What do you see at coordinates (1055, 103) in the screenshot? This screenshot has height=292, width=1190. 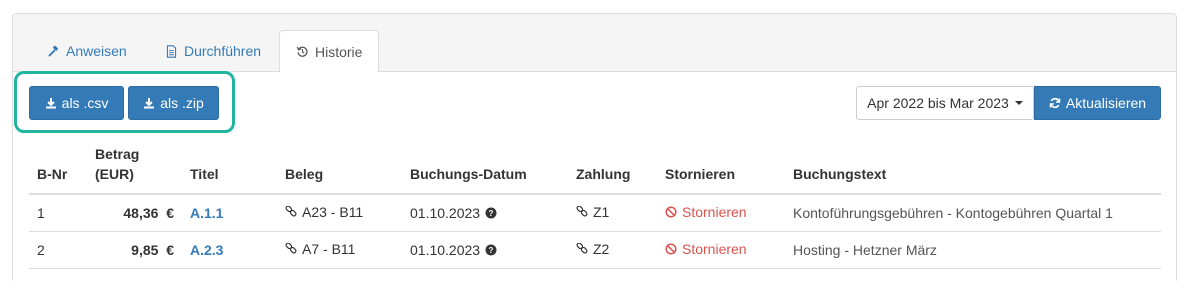 I see `refresh-icon` at bounding box center [1055, 103].